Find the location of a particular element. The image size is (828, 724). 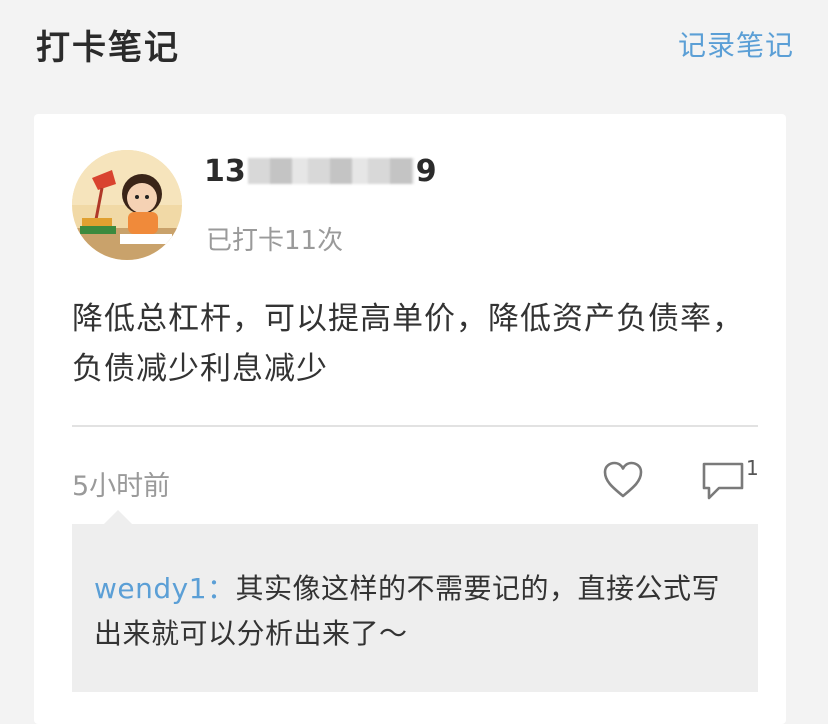

heart-outline-icon is located at coordinates (623, 479).